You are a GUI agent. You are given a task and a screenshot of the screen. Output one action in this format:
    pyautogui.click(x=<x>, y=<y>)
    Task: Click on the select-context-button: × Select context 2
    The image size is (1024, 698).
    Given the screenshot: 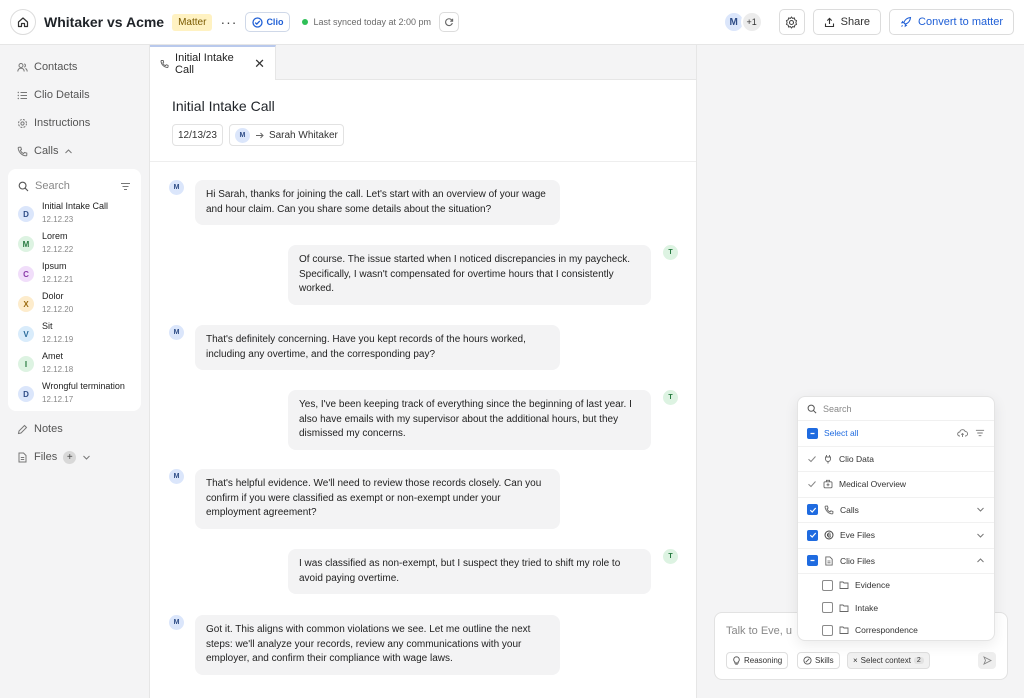 What is the action you would take?
    pyautogui.click(x=888, y=660)
    